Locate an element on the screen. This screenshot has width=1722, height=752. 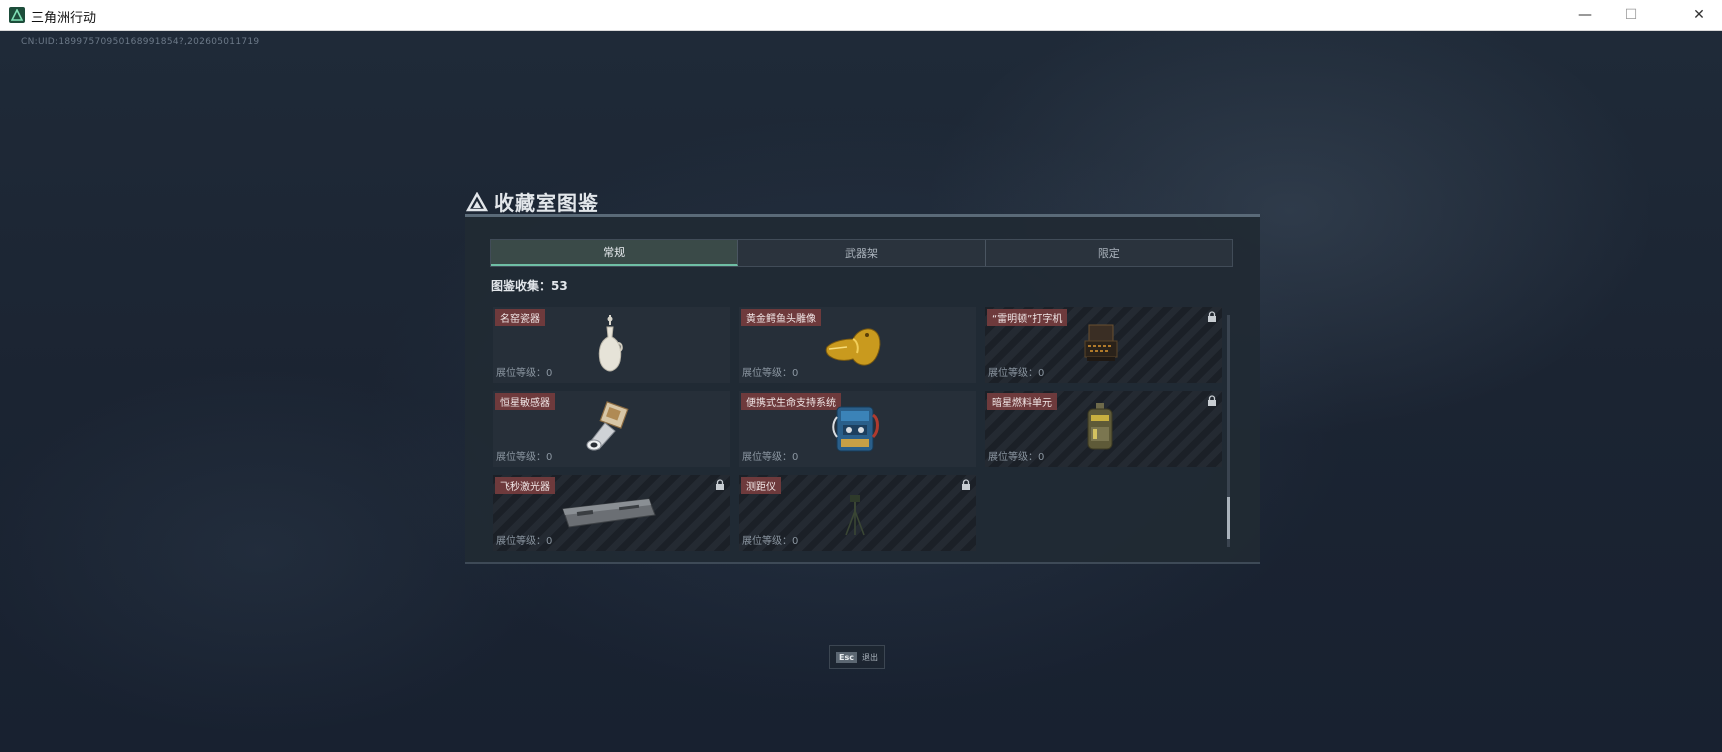
star-sensor-icon is located at coordinates (607, 426).